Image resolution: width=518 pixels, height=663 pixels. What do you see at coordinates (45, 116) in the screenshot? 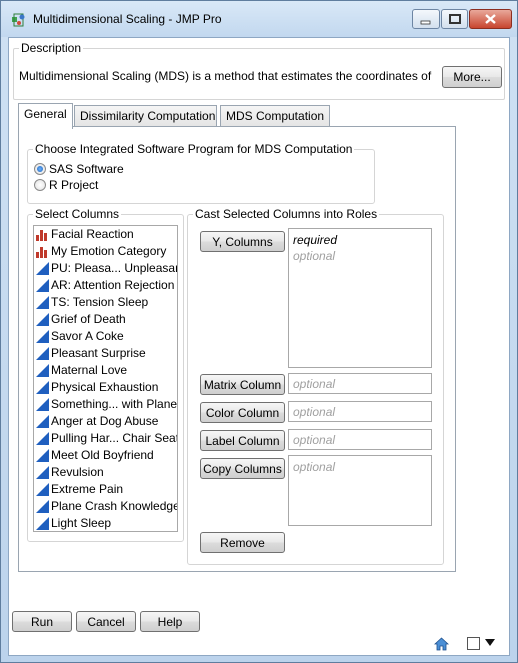
I see `tab-general: General` at bounding box center [45, 116].